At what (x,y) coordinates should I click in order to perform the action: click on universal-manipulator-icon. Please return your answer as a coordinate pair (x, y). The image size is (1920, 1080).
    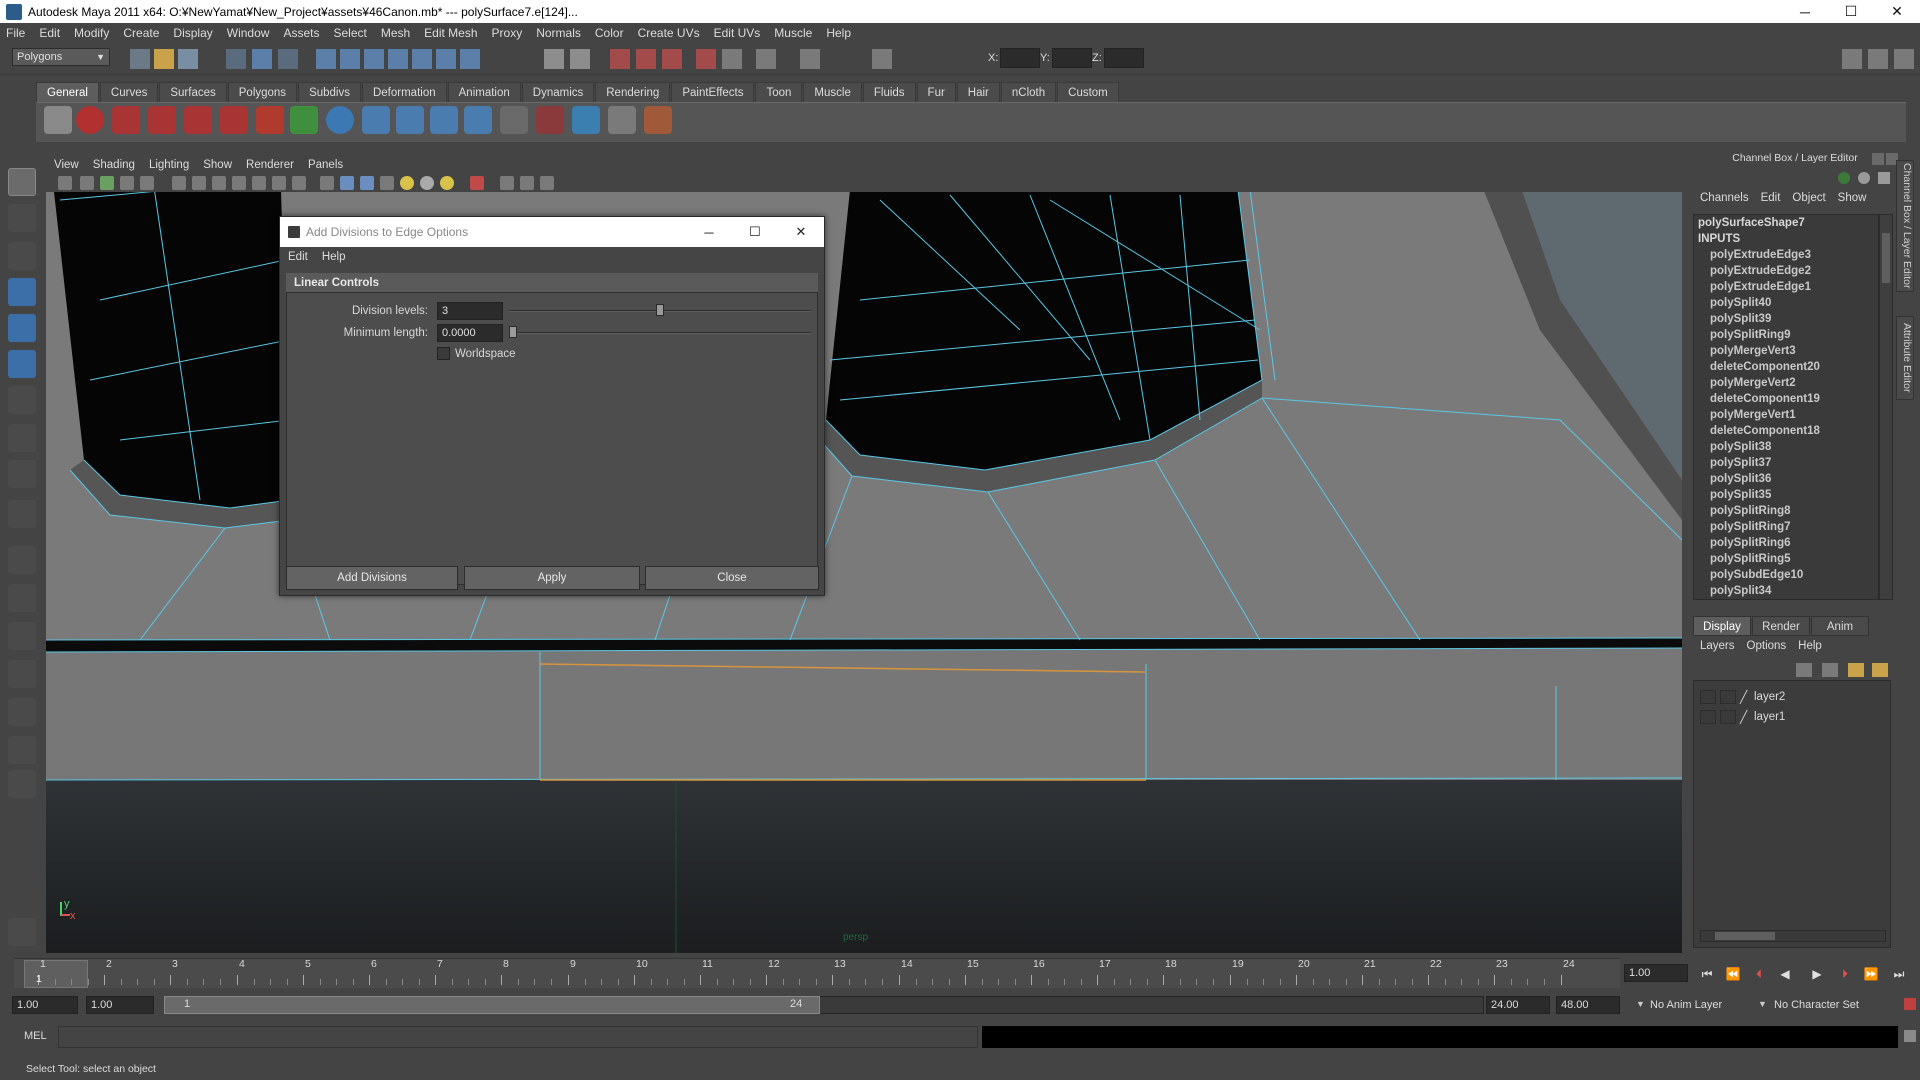
    Looking at the image, I should click on (22, 400).